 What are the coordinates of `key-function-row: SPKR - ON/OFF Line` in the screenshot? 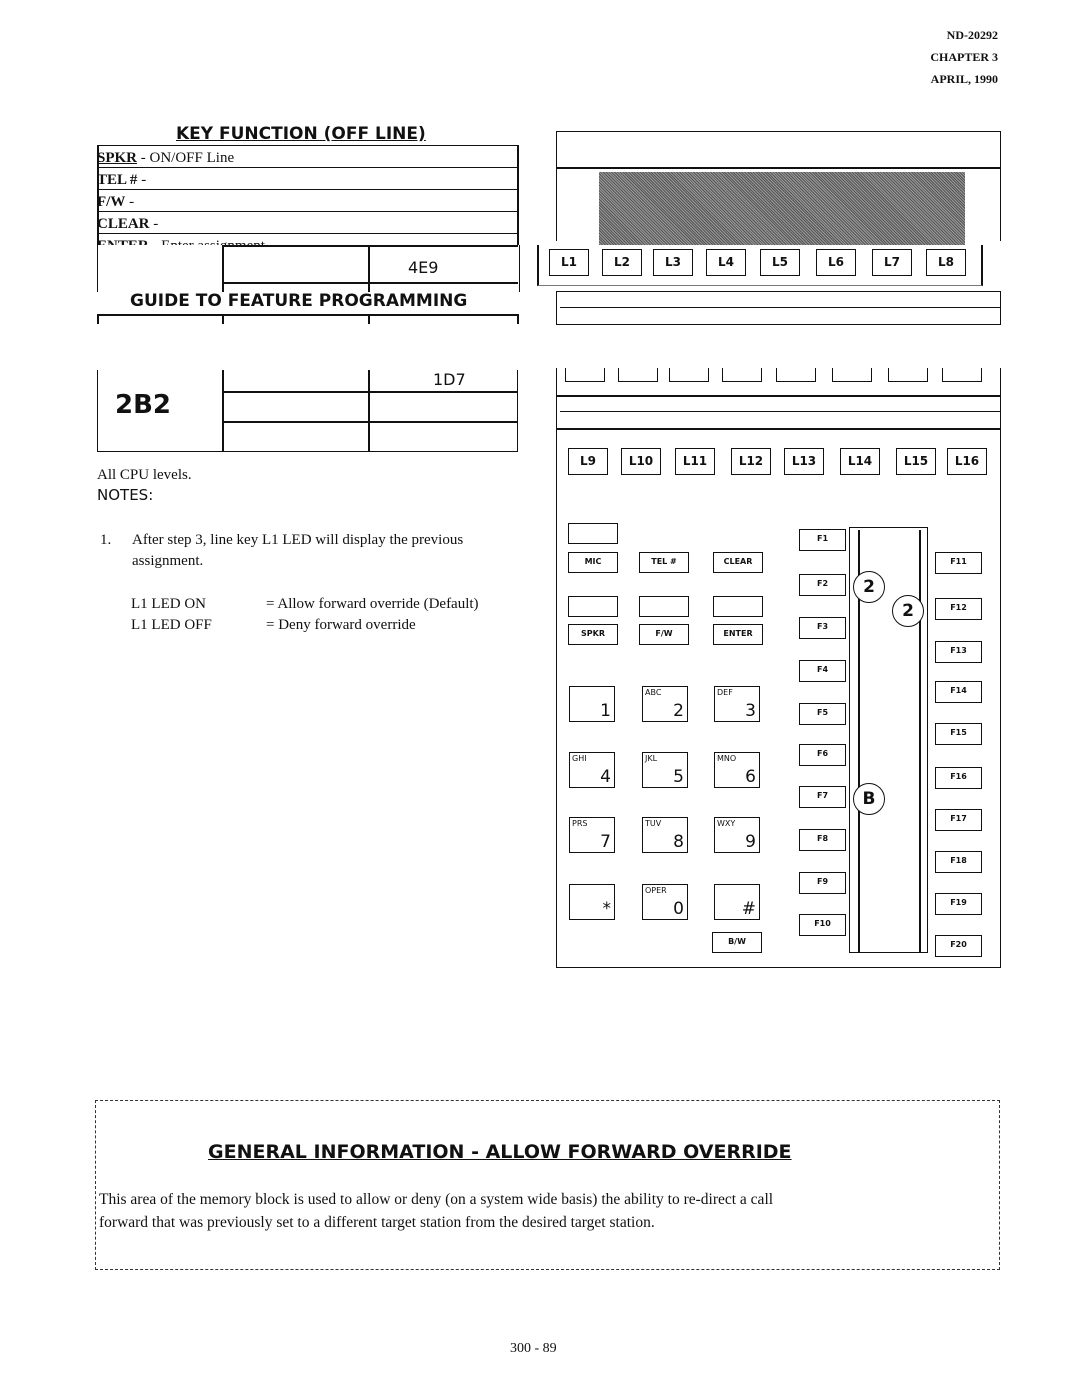 It's located at (307, 156).